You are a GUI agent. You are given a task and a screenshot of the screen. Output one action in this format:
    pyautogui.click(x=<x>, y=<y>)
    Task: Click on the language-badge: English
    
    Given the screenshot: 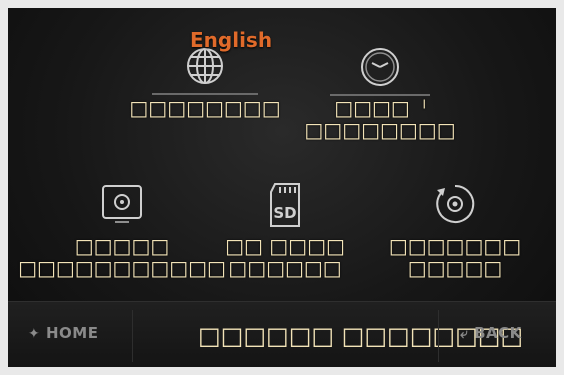 What is the action you would take?
    pyautogui.click(x=231, y=40)
    